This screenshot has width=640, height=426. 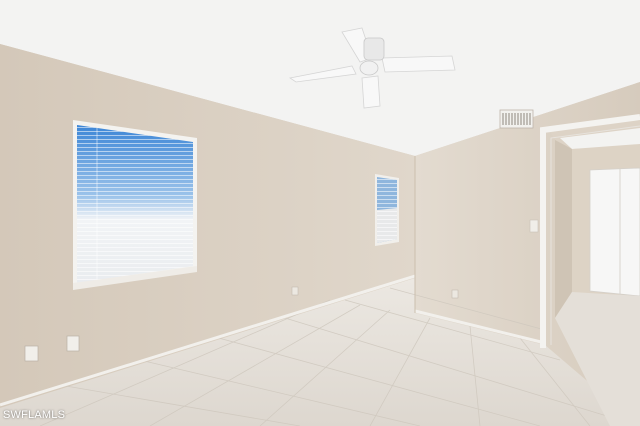 What do you see at coordinates (534, 226) in the screenshot?
I see `light-switch` at bounding box center [534, 226].